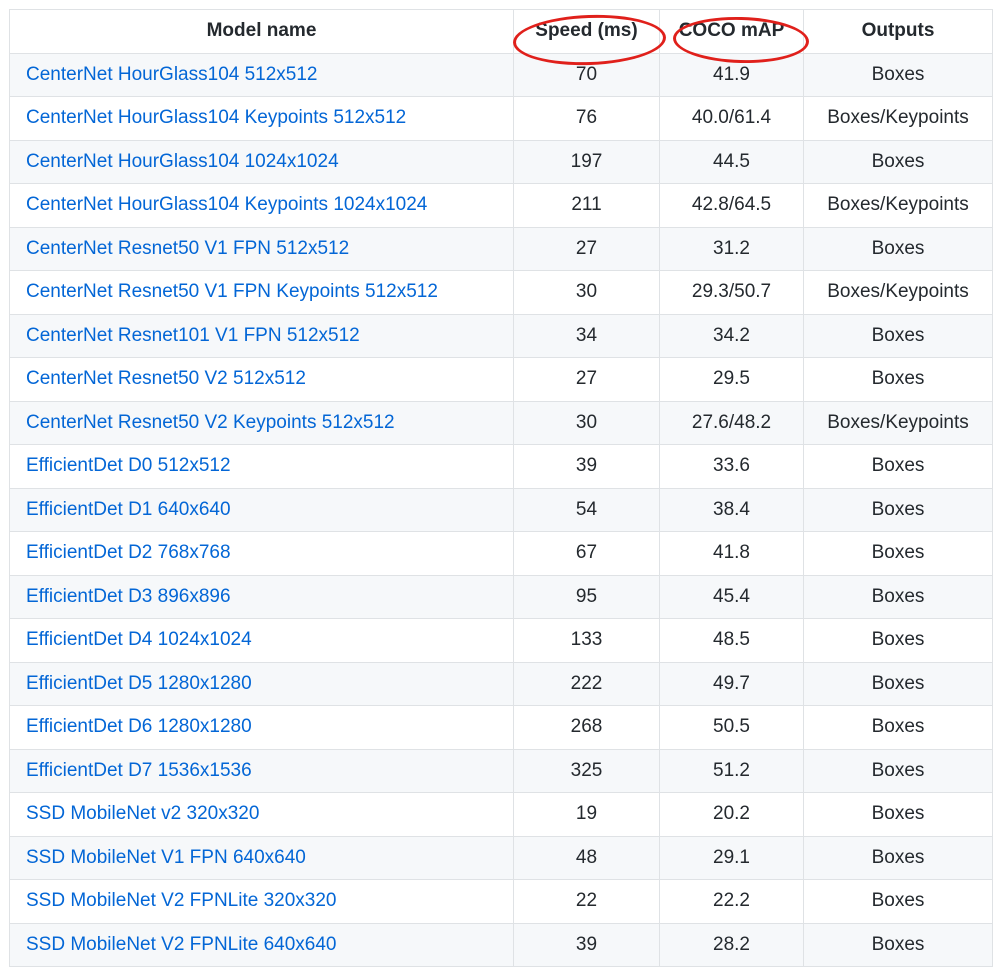  I want to click on model-link: EfficientDet D5 1280x1280, so click(139, 683).